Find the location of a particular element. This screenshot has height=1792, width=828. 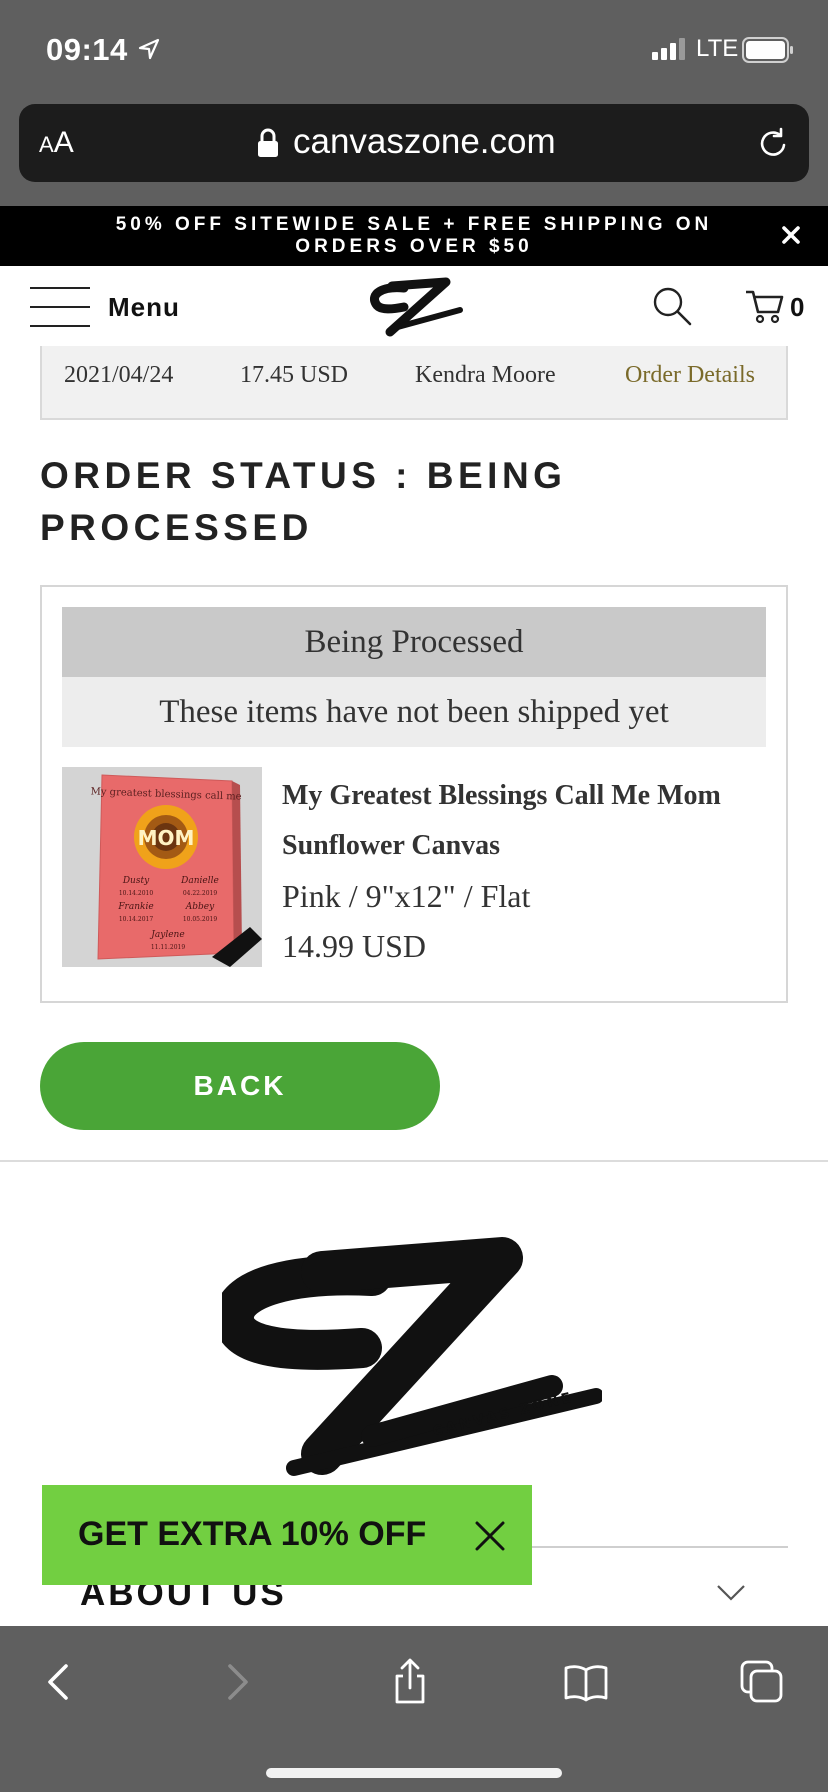

canvas-name-1: Dusty is located at coordinates (136, 881).